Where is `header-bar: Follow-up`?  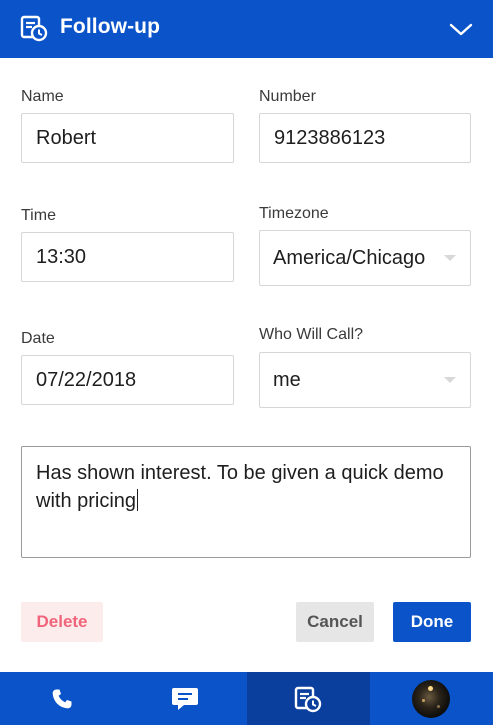
header-bar: Follow-up is located at coordinates (246, 29).